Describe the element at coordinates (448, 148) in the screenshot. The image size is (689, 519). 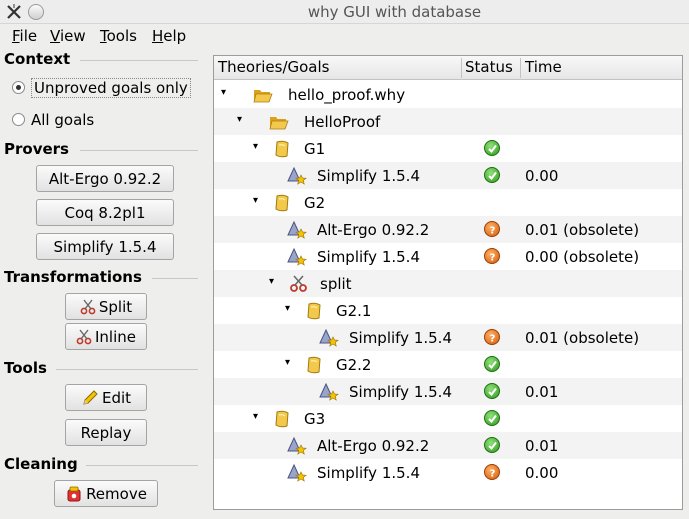
I see `tree-row: ▾ G1` at that location.